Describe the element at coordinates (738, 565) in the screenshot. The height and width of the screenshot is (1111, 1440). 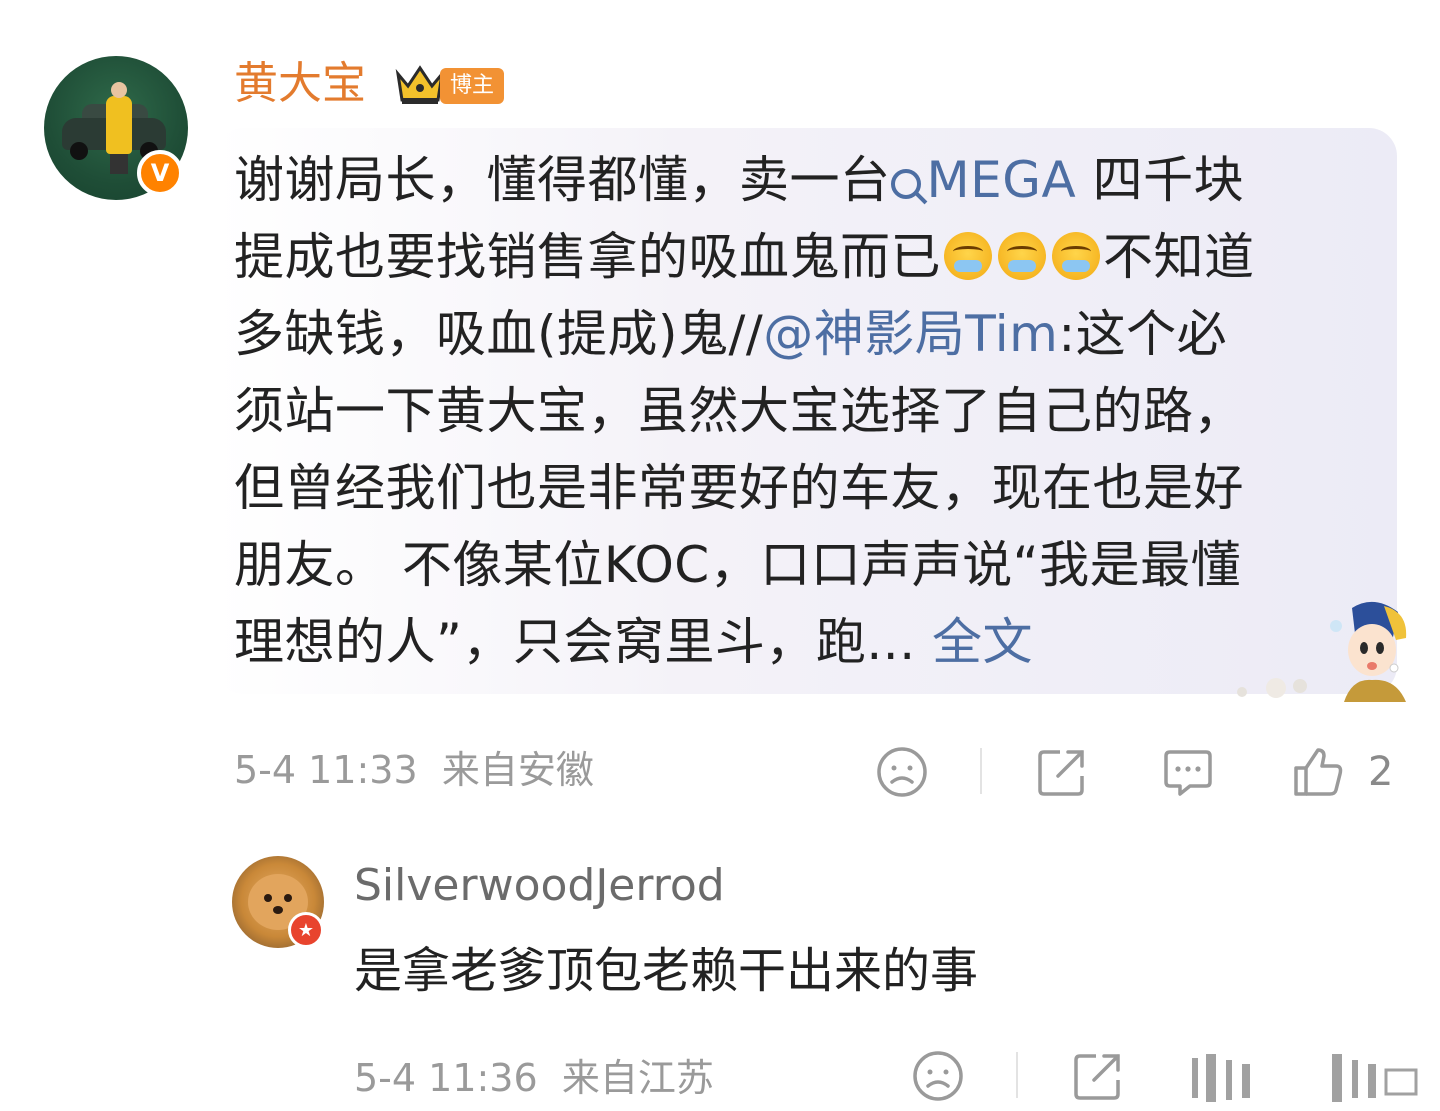
I see `comment-line-6: 朋友。 不像某位KOC，口口声声说“我是最懂` at that location.